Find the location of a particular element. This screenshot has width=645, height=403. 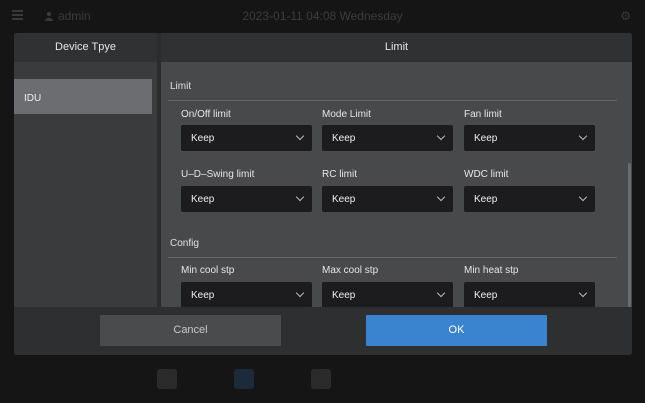

min-cool-stp-value: Keep is located at coordinates (203, 295).